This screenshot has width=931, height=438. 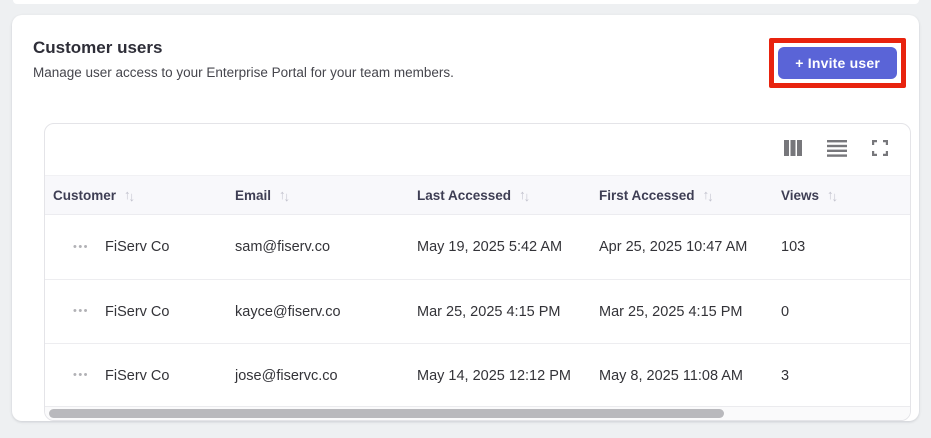 I want to click on previous-card-edge, so click(x=466, y=2).